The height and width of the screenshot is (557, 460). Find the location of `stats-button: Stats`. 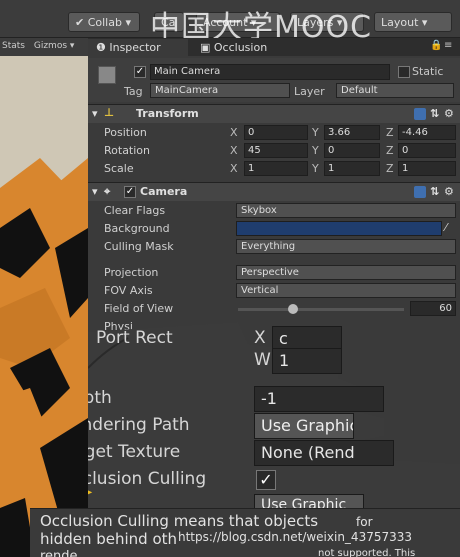

stats-button: Stats is located at coordinates (13, 46).